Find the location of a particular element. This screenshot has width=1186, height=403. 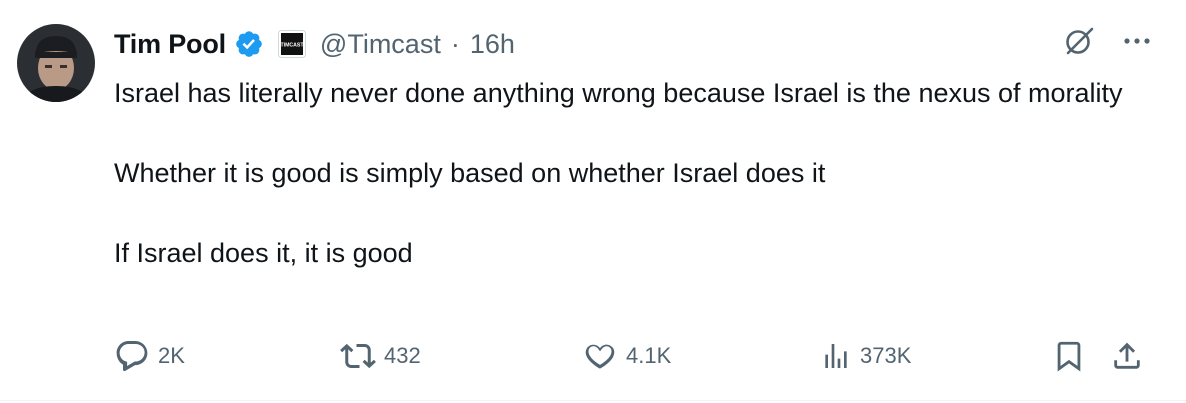

author-name: Tim Pool is located at coordinates (170, 44).